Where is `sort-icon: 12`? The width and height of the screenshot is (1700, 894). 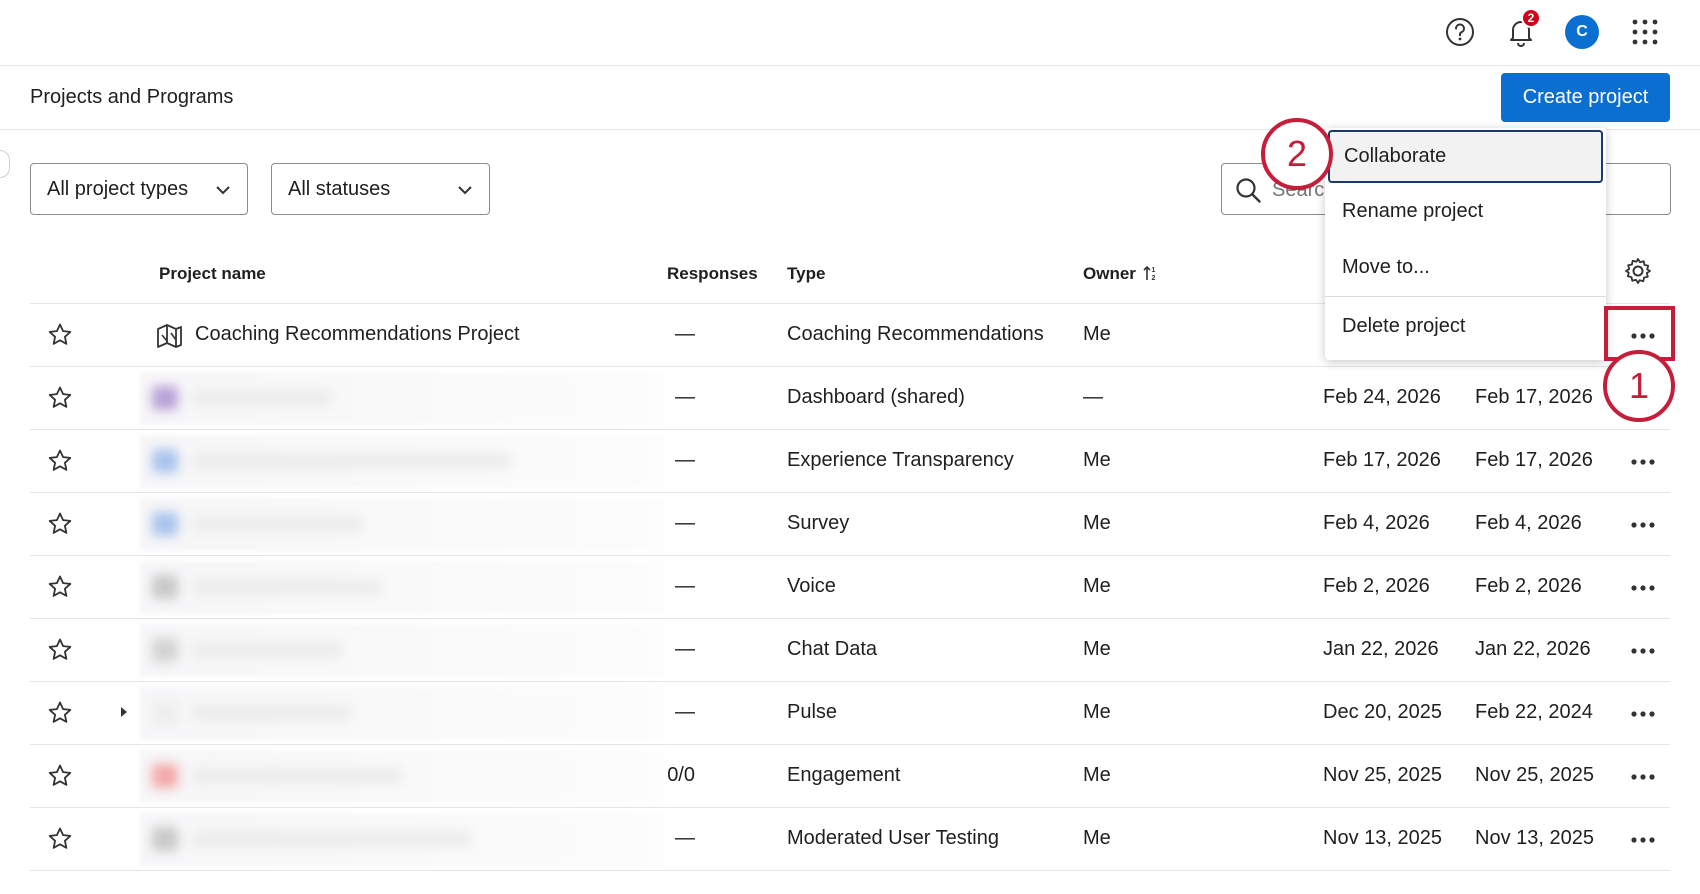
sort-icon: 12 is located at coordinates (1151, 273).